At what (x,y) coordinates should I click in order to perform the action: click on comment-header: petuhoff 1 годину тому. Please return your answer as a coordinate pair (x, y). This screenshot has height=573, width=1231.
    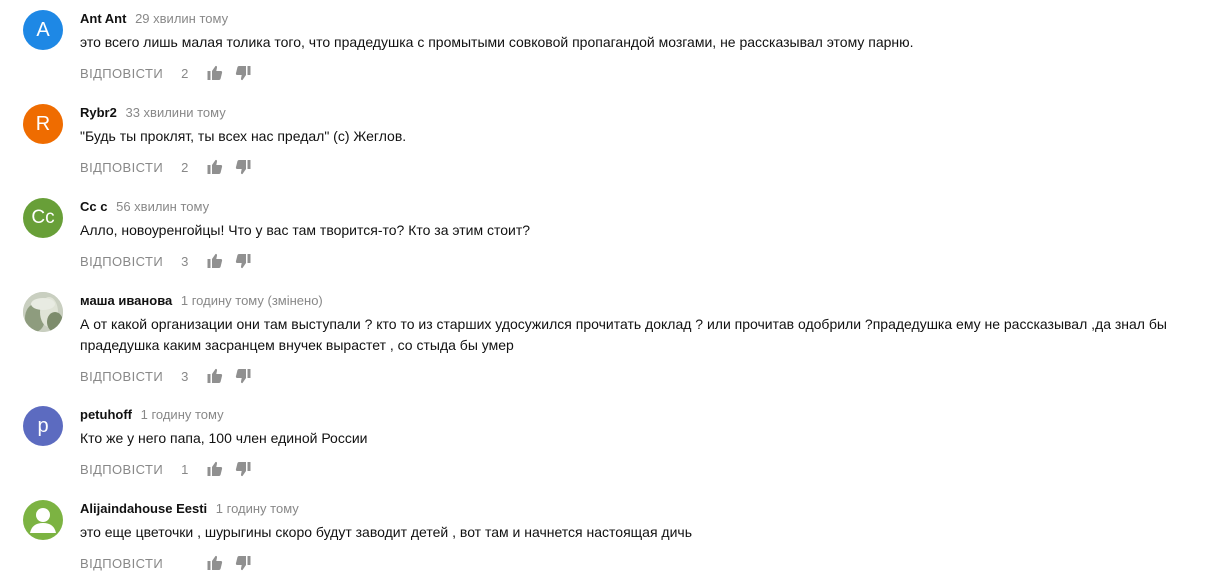
    Looking at the image, I should click on (646, 415).